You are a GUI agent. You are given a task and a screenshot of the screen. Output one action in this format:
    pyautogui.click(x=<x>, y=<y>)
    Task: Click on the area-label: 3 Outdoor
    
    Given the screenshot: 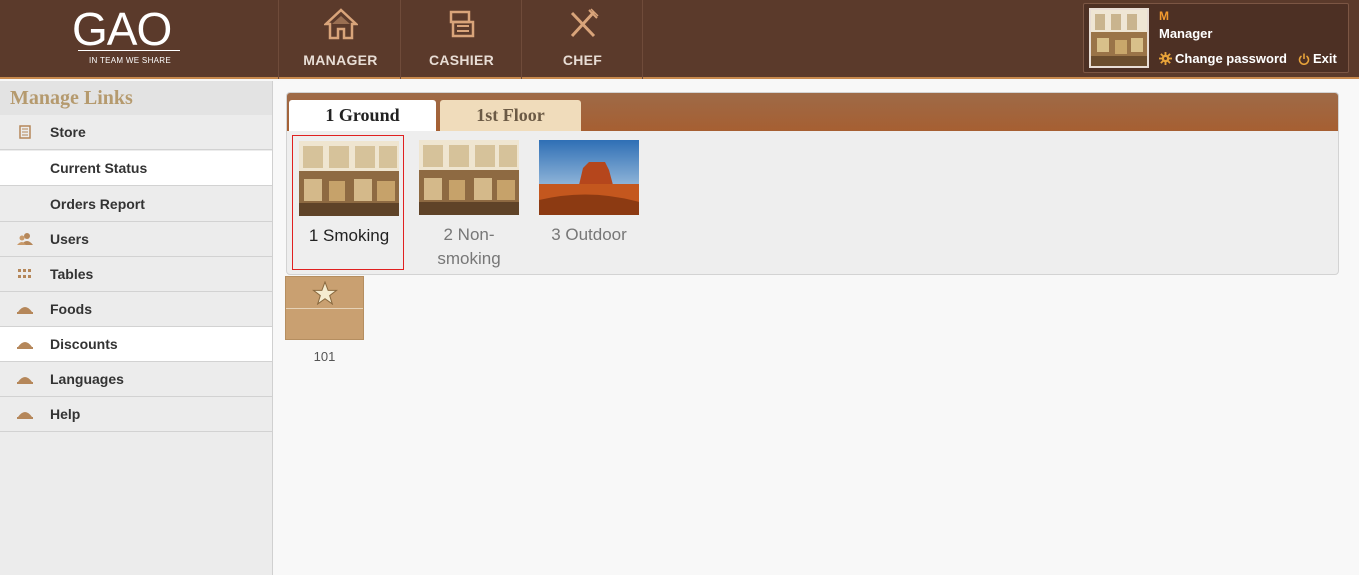 What is the action you would take?
    pyautogui.click(x=589, y=234)
    